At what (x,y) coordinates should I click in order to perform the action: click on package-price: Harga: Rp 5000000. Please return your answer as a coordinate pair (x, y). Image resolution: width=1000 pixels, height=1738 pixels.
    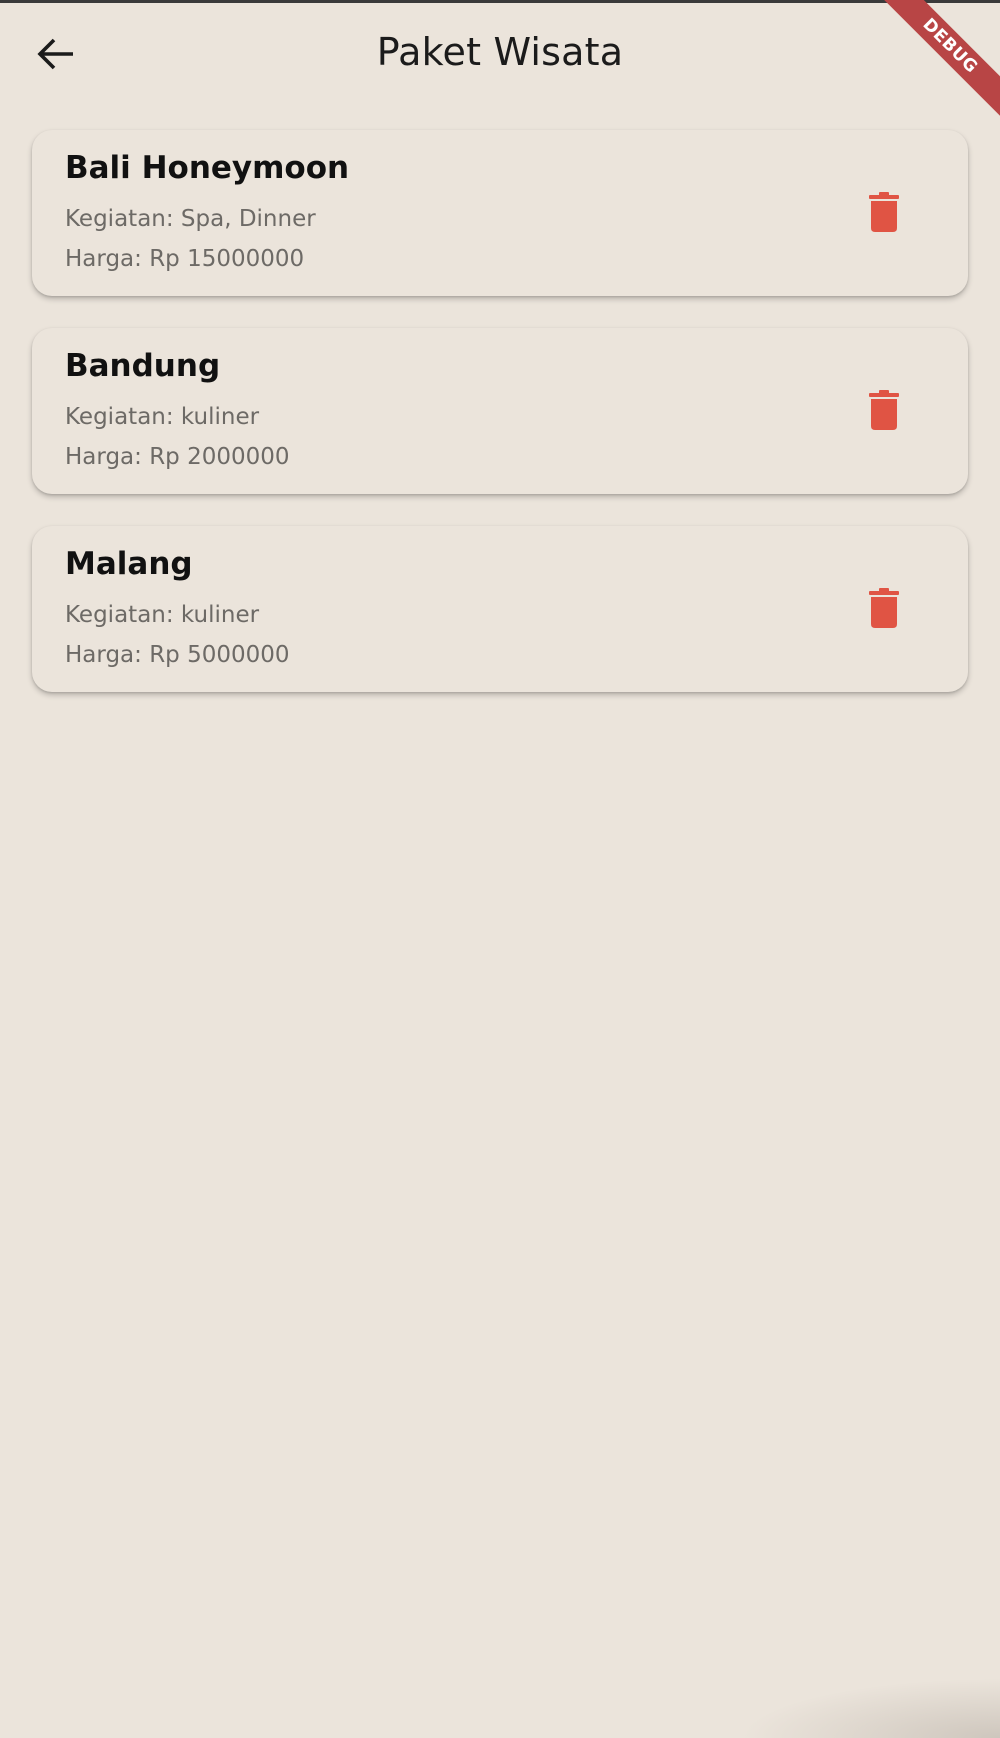
    Looking at the image, I should click on (177, 655).